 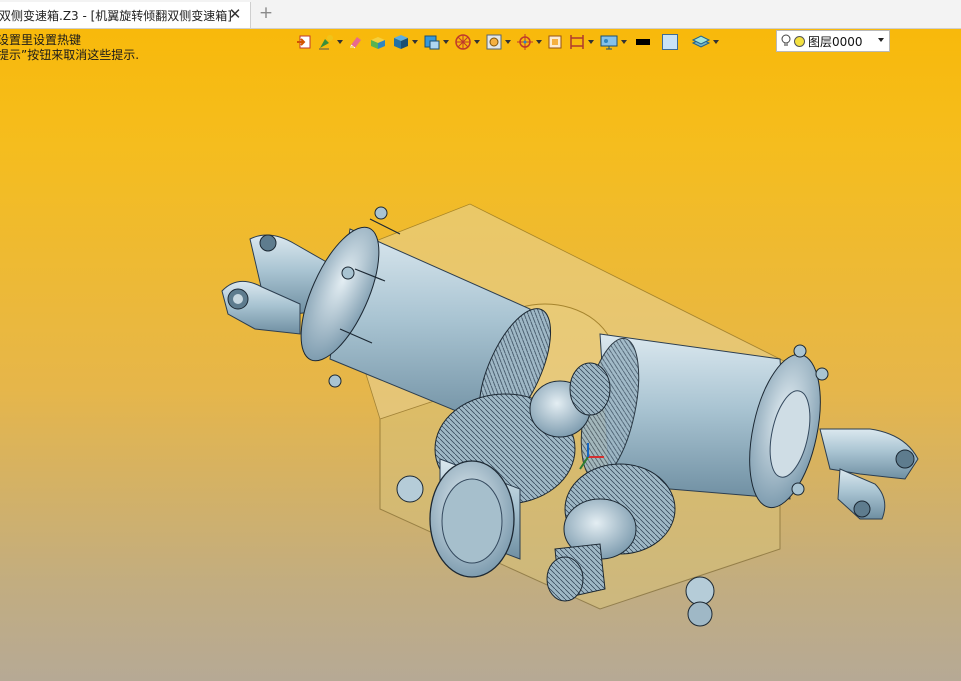 I want to click on document-tab-title: 双侧变速箱.Z3 - [机翼旋转倾翻双侧变速箱], so click(x=116, y=15).